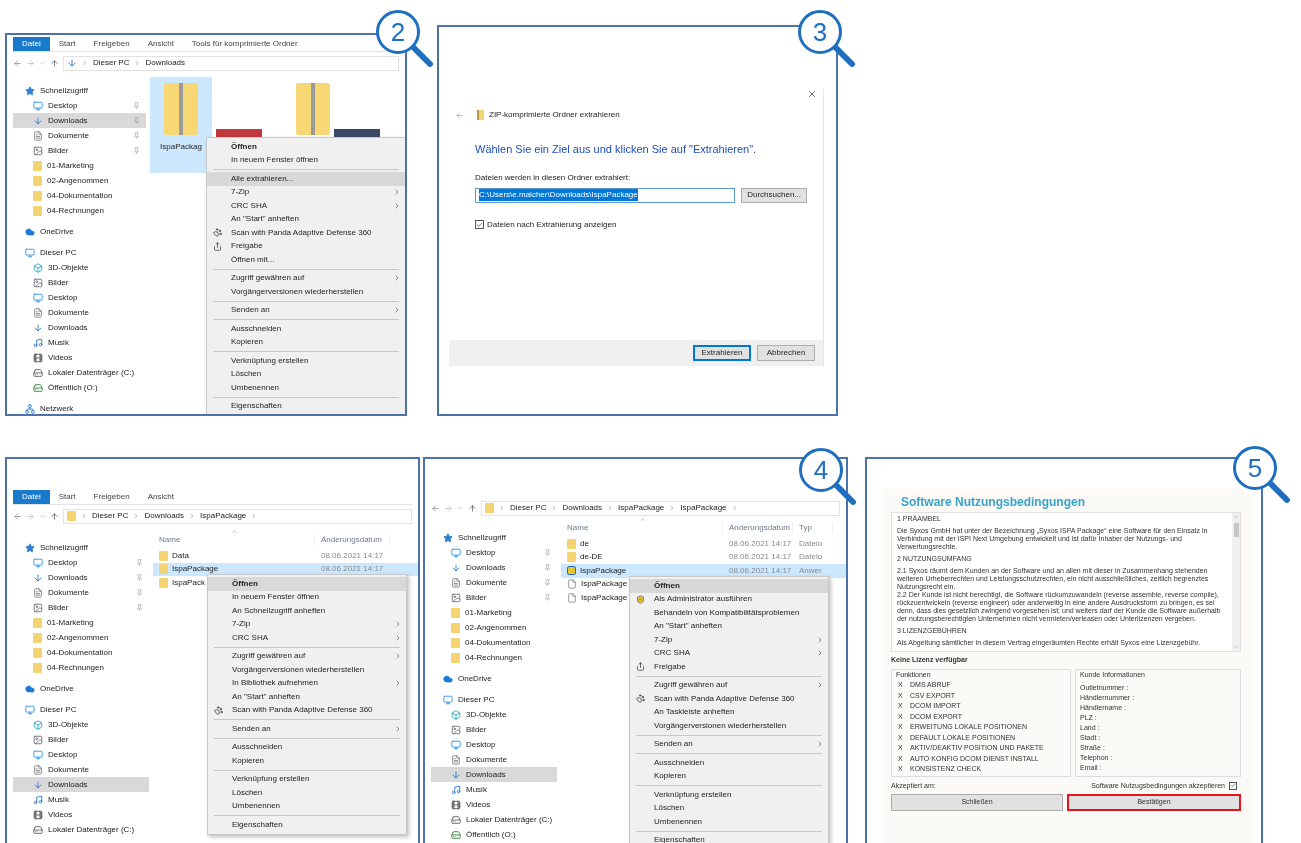 This screenshot has height=843, width=1301. Describe the element at coordinates (180, 555) in the screenshot. I see `cell-text: Data` at that location.